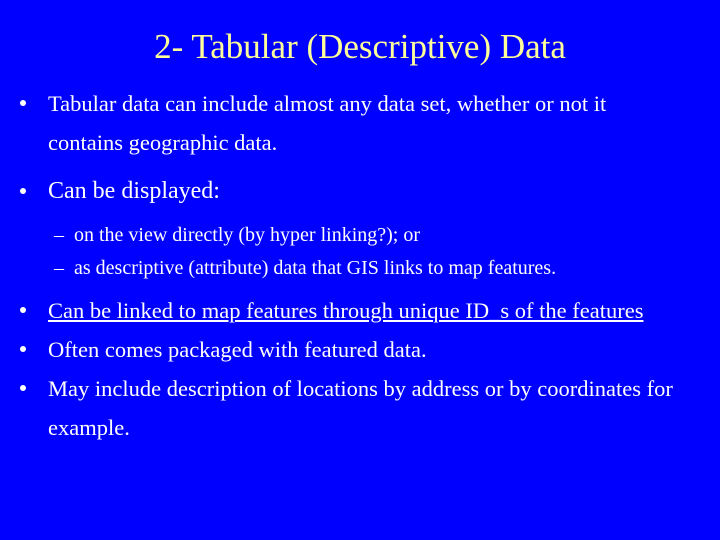  Describe the element at coordinates (360, 191) in the screenshot. I see `list-item: Can be displayed:` at that location.